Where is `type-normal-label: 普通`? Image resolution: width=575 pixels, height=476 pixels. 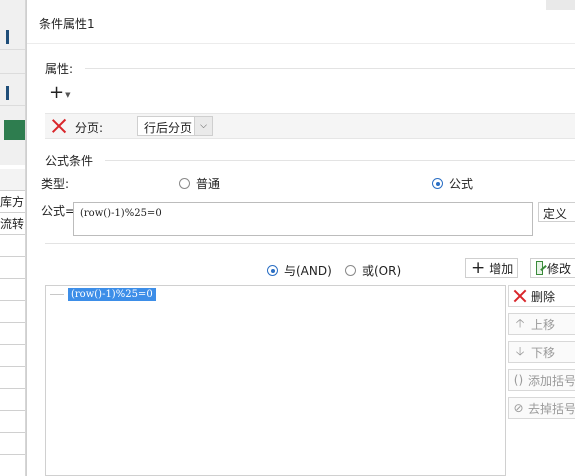 type-normal-label: 普通 is located at coordinates (208, 184).